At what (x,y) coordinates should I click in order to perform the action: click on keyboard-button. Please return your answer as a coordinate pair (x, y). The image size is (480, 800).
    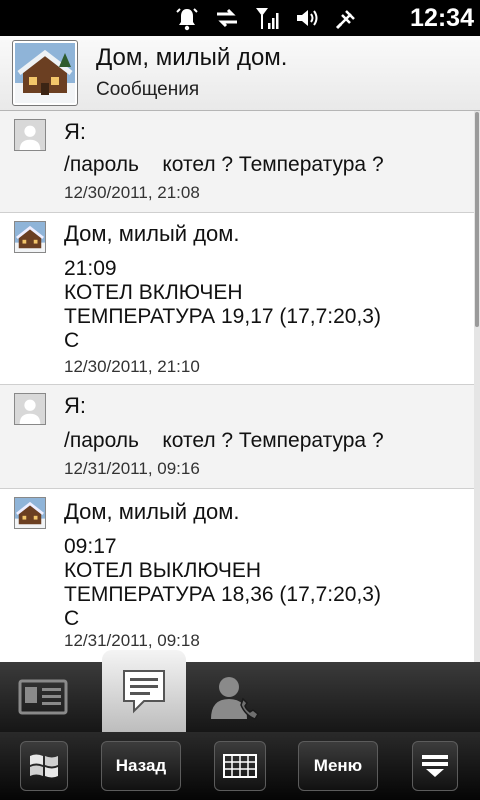
    Looking at the image, I should click on (240, 766).